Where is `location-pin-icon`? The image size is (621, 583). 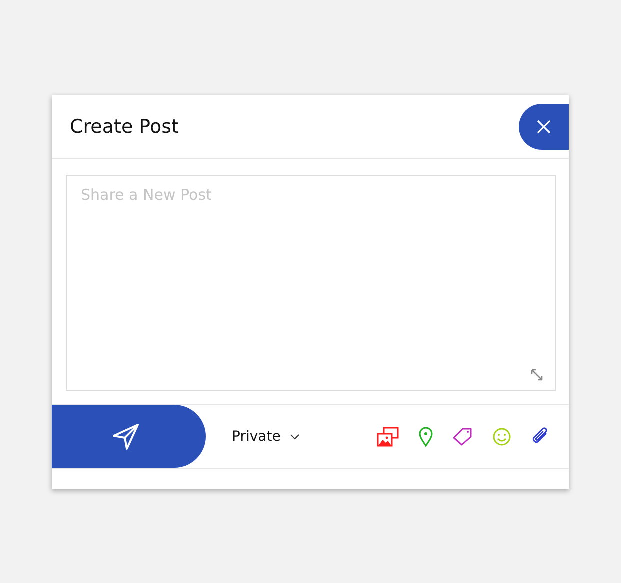 location-pin-icon is located at coordinates (426, 436).